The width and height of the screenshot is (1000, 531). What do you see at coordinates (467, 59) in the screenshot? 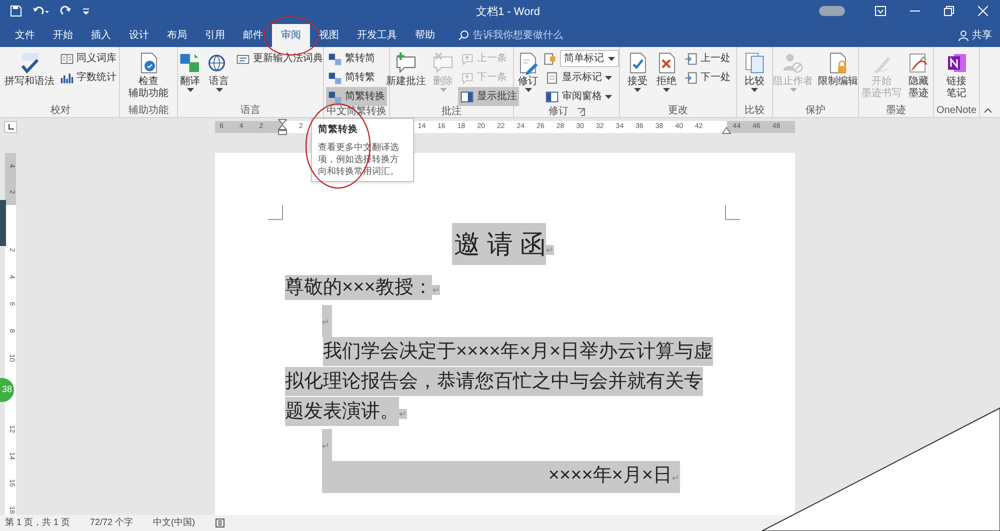
I see `bubble-arrow-icon` at bounding box center [467, 59].